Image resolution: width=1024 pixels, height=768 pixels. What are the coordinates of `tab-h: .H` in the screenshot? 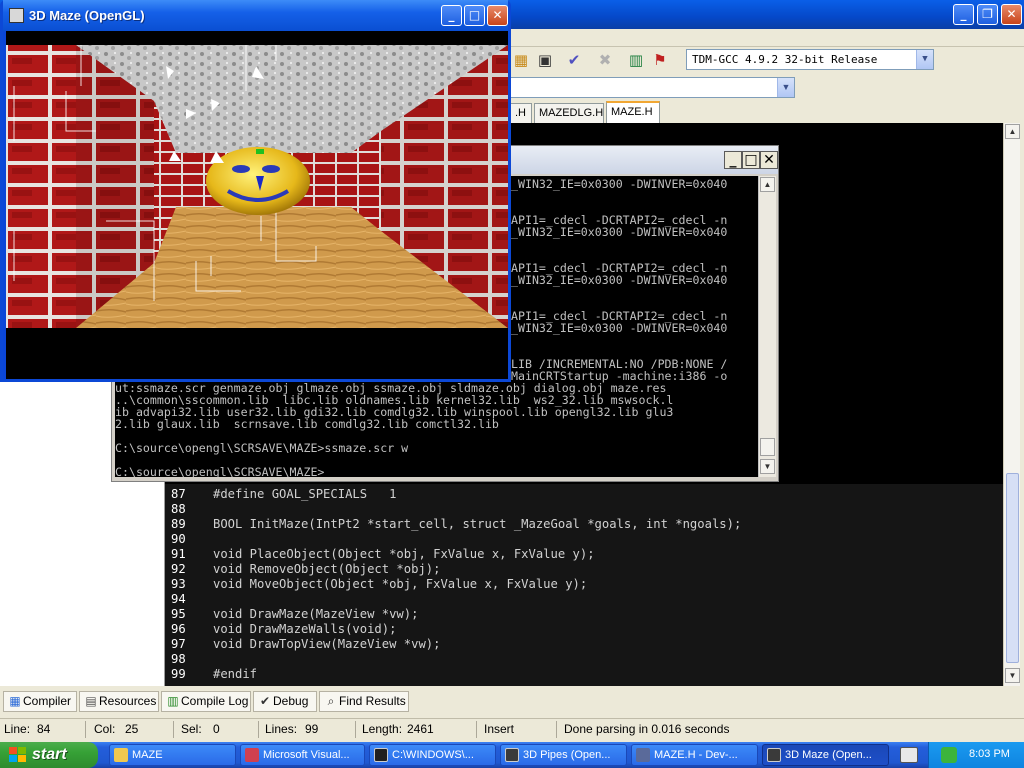 It's located at (521, 113).